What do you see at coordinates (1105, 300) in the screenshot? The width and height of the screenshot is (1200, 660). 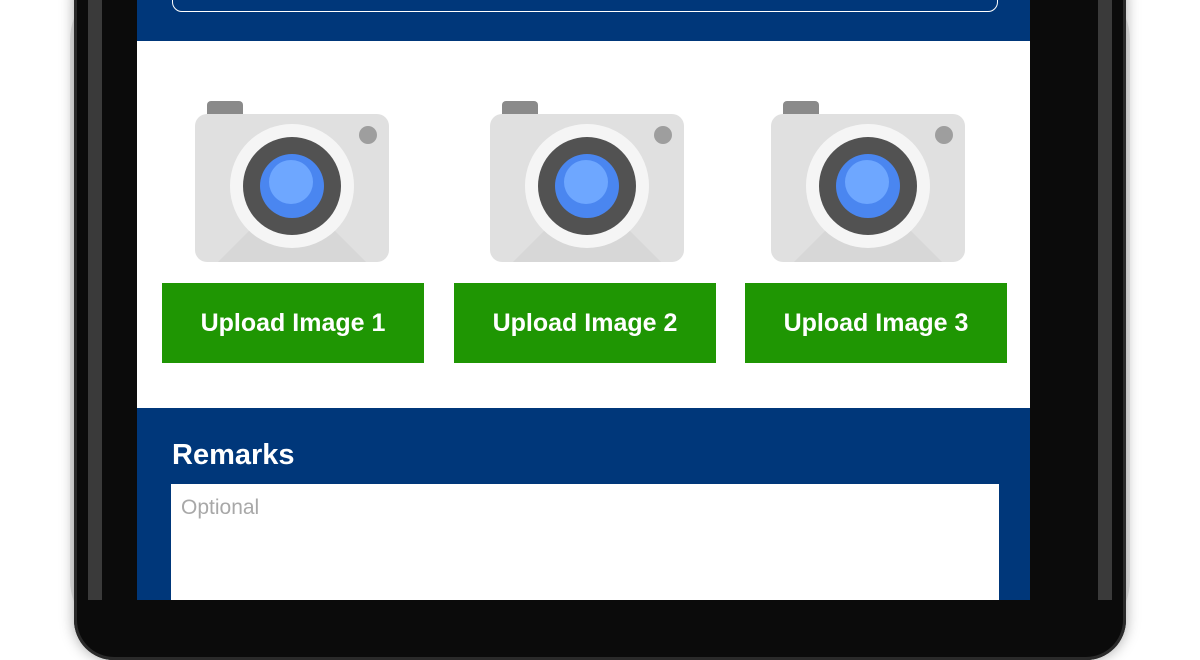 I see `phone-edge-right` at bounding box center [1105, 300].